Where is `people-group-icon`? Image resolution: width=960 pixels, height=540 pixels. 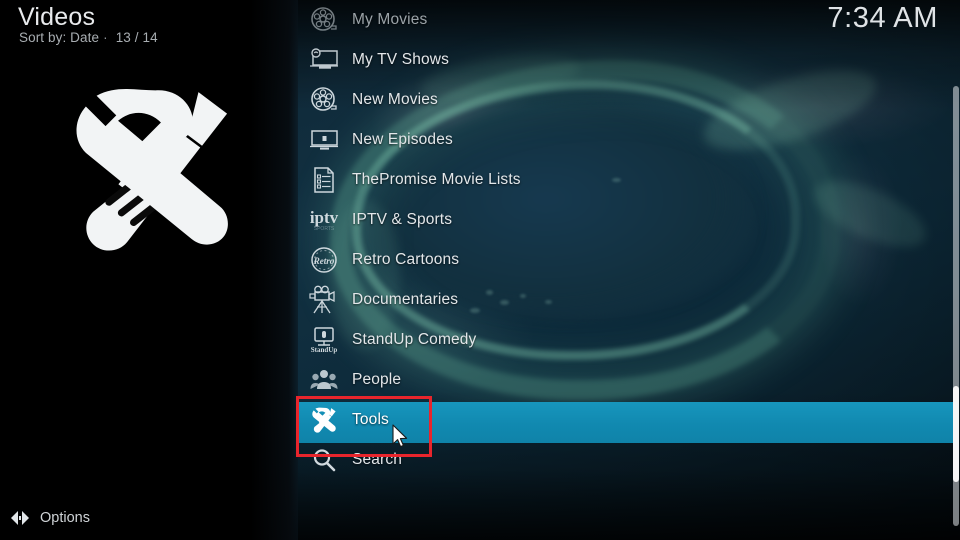
people-group-icon is located at coordinates (324, 380).